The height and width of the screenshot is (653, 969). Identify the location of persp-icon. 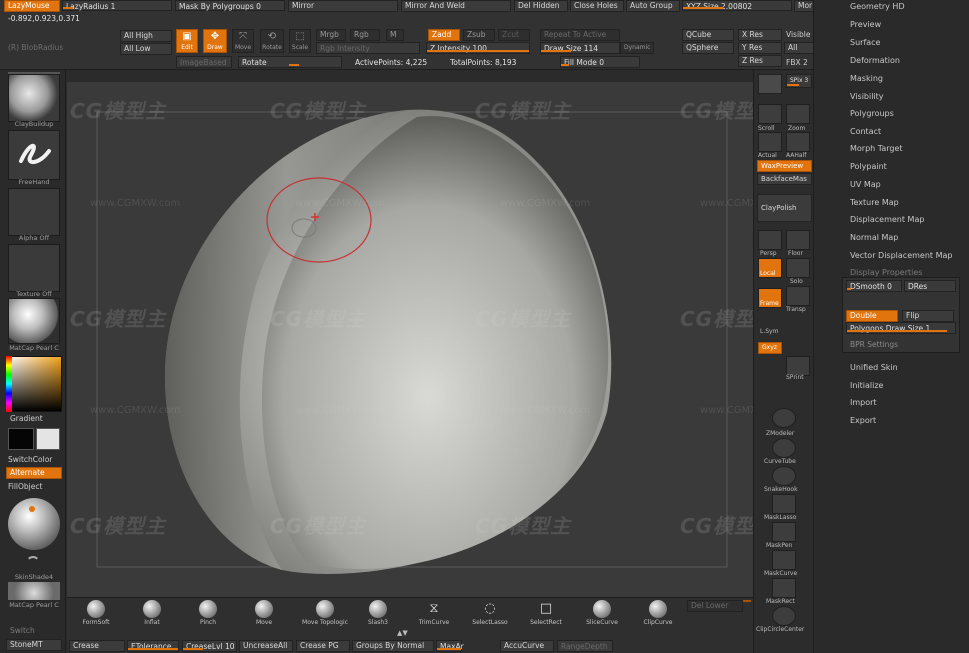
(770, 240).